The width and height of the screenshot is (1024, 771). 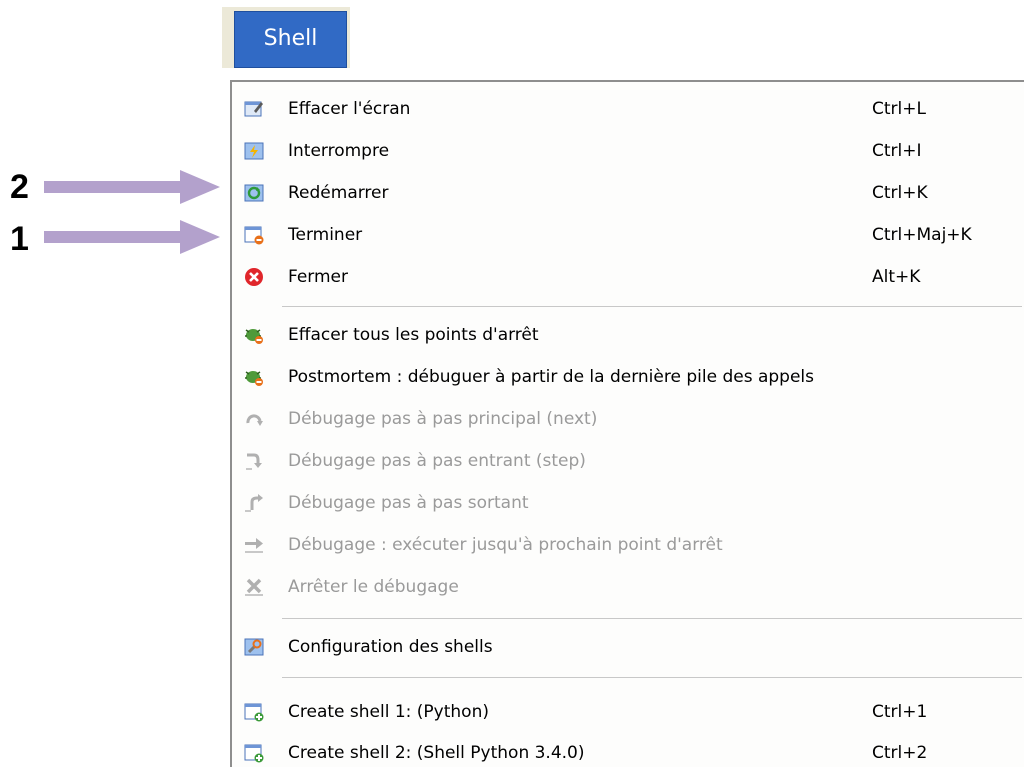 I want to click on step-out-icon, so click(x=254, y=503).